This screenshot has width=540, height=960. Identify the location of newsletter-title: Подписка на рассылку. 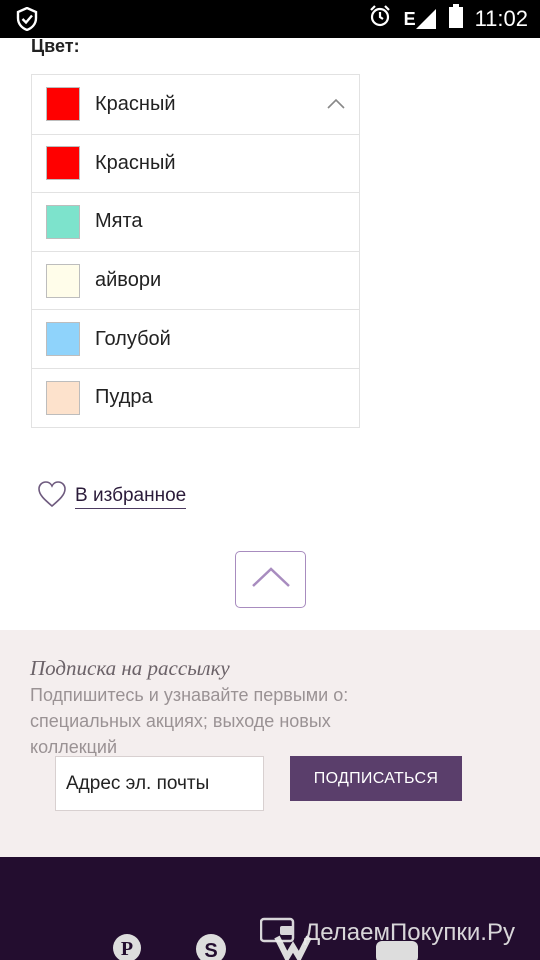
(130, 668).